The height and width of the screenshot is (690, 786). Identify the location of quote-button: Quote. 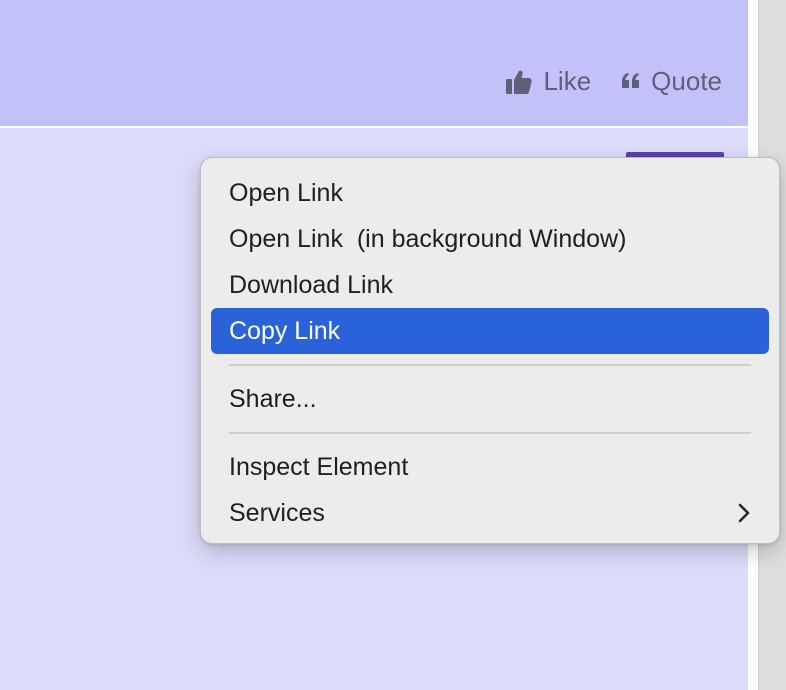
(671, 81).